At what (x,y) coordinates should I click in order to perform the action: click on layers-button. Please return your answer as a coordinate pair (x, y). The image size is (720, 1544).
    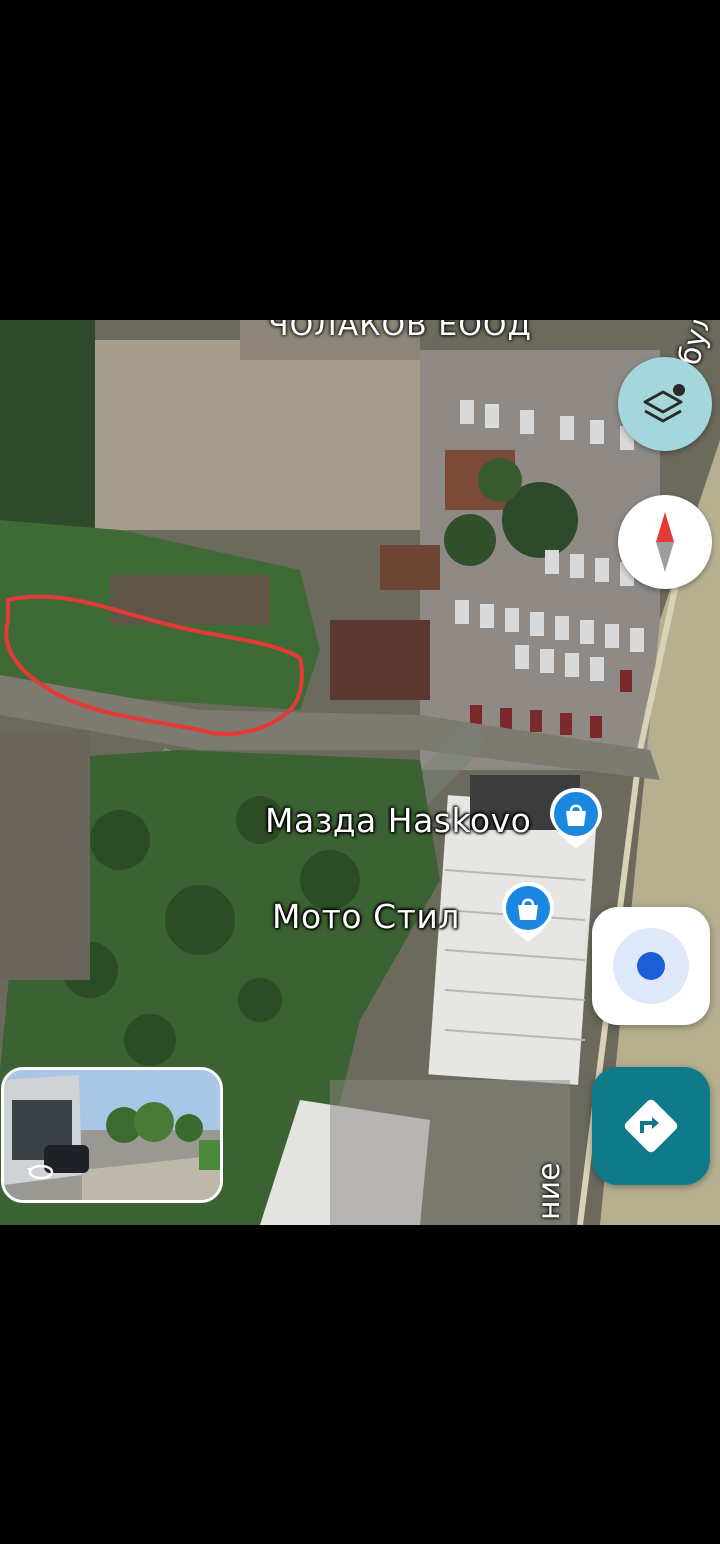
    Looking at the image, I should click on (665, 404).